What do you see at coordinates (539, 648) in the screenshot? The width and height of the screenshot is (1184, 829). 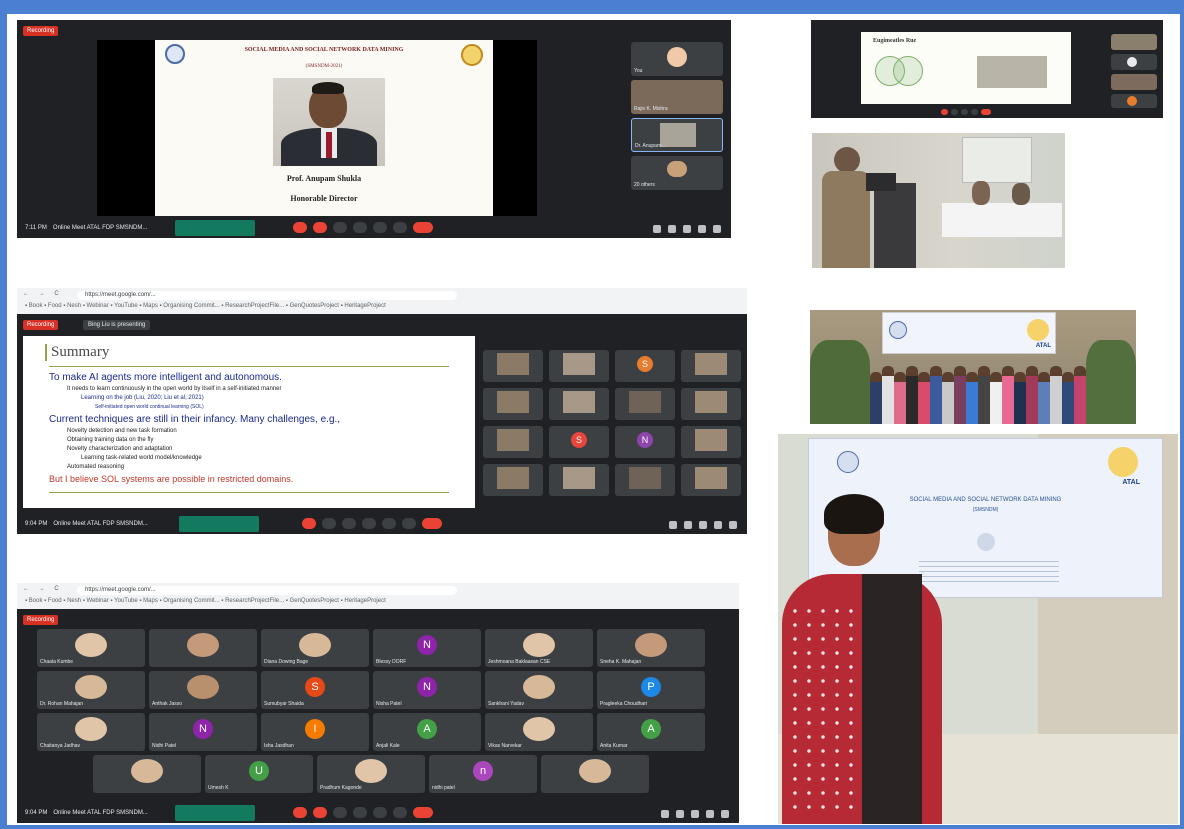 I see `participant-tile: Jeshmoana Baklaasan CSE` at bounding box center [539, 648].